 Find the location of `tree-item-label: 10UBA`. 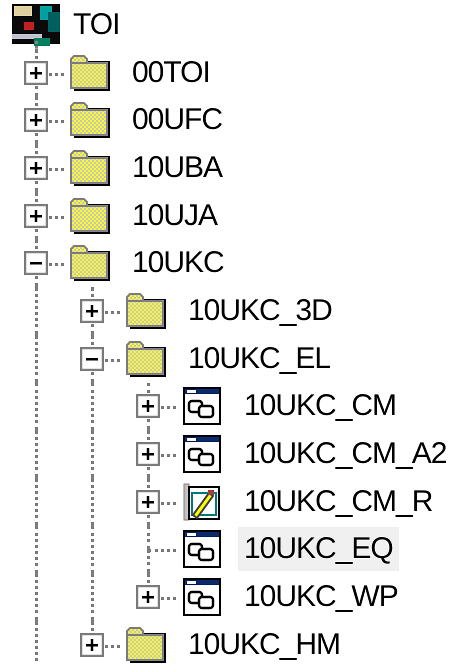

tree-item-label: 10UBA is located at coordinates (177, 168).